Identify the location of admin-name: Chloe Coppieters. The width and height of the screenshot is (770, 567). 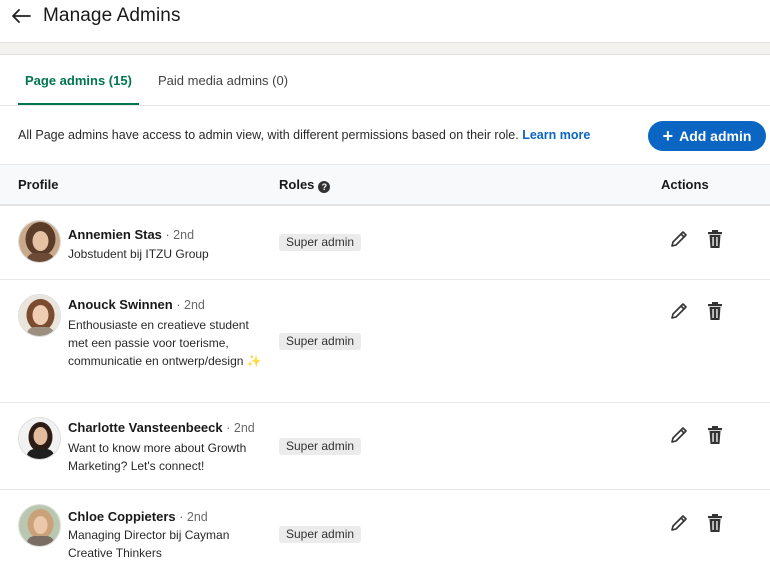
(122, 516).